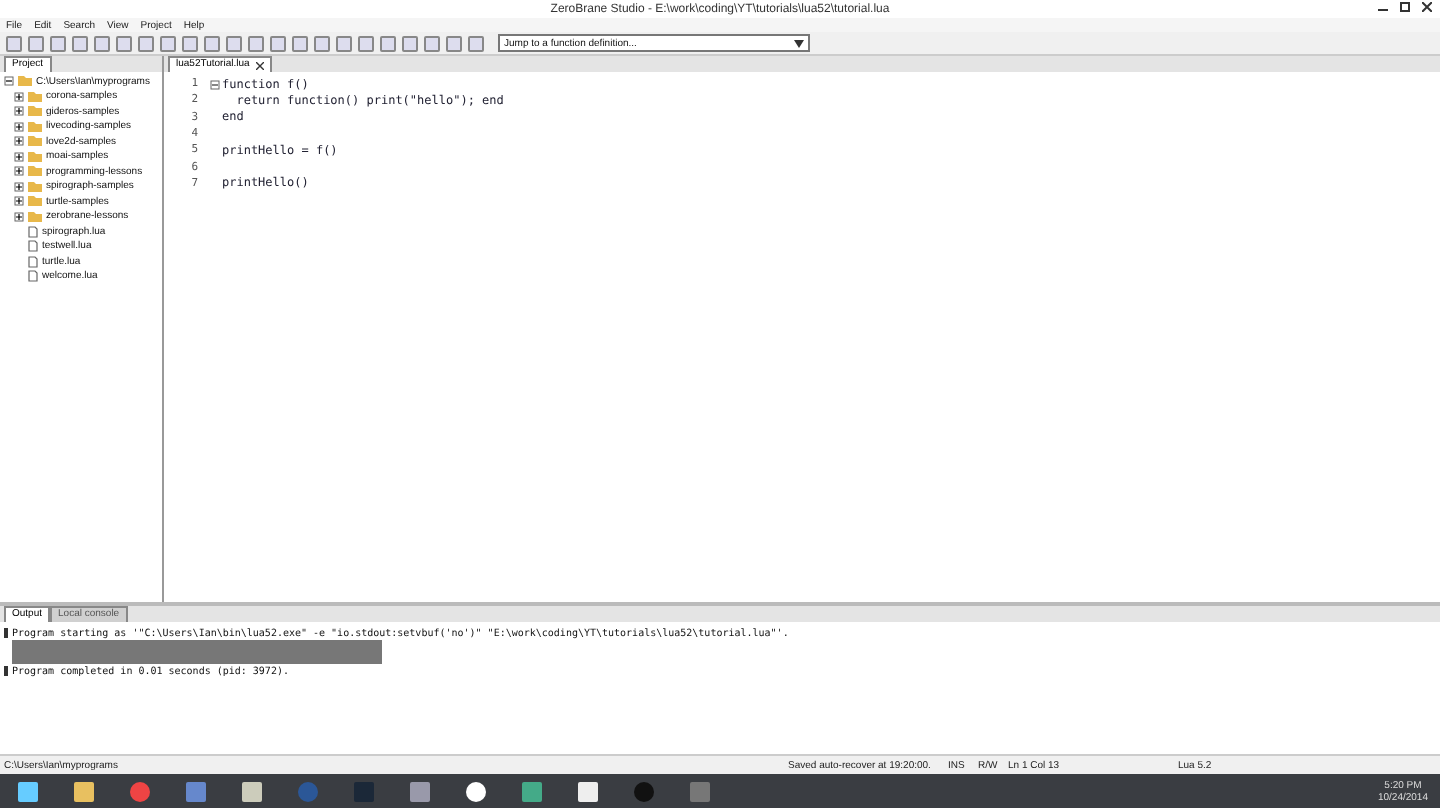  Describe the element at coordinates (214, 84) in the screenshot. I see `fold-icon` at that location.